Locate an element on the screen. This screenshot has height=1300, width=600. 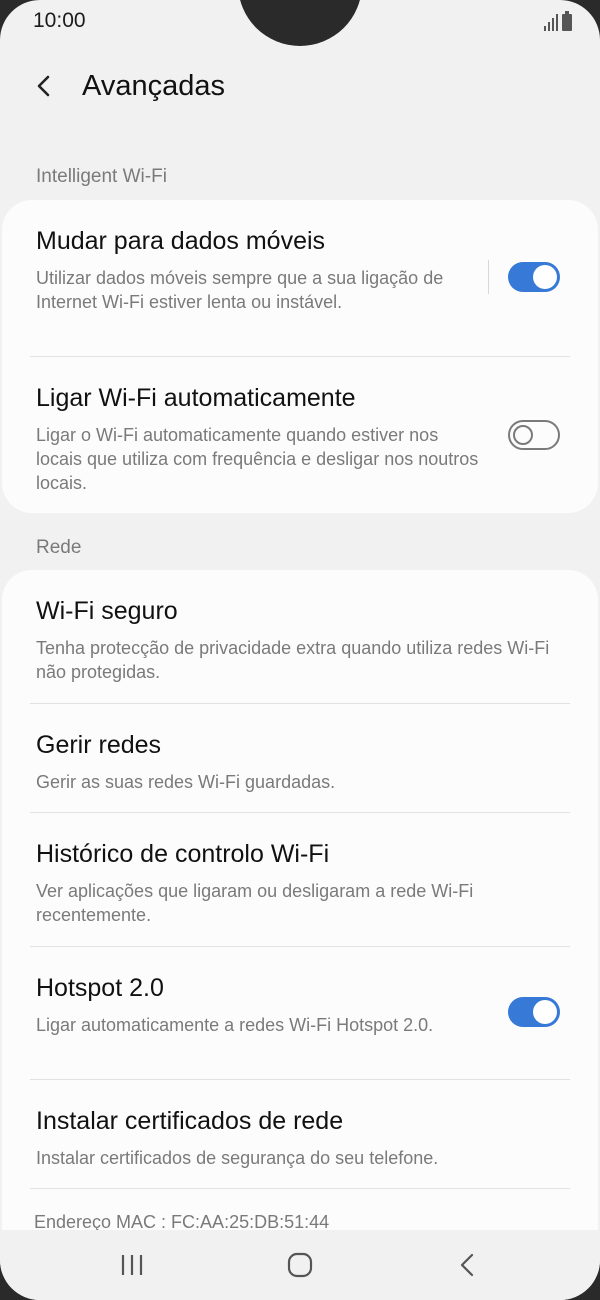
setting-title: Instalar certificados de rede is located at coordinates (190, 1121).